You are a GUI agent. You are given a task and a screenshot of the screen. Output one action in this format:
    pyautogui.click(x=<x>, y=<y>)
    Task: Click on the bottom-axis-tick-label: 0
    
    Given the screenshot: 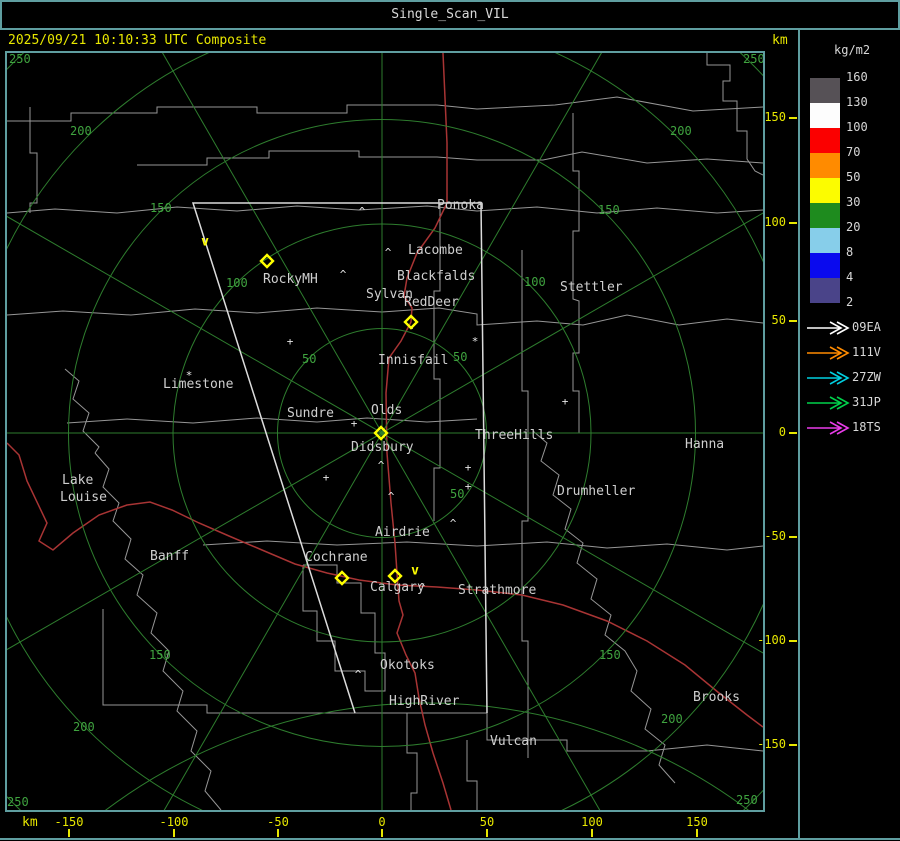 What is the action you would take?
    pyautogui.click(x=382, y=822)
    